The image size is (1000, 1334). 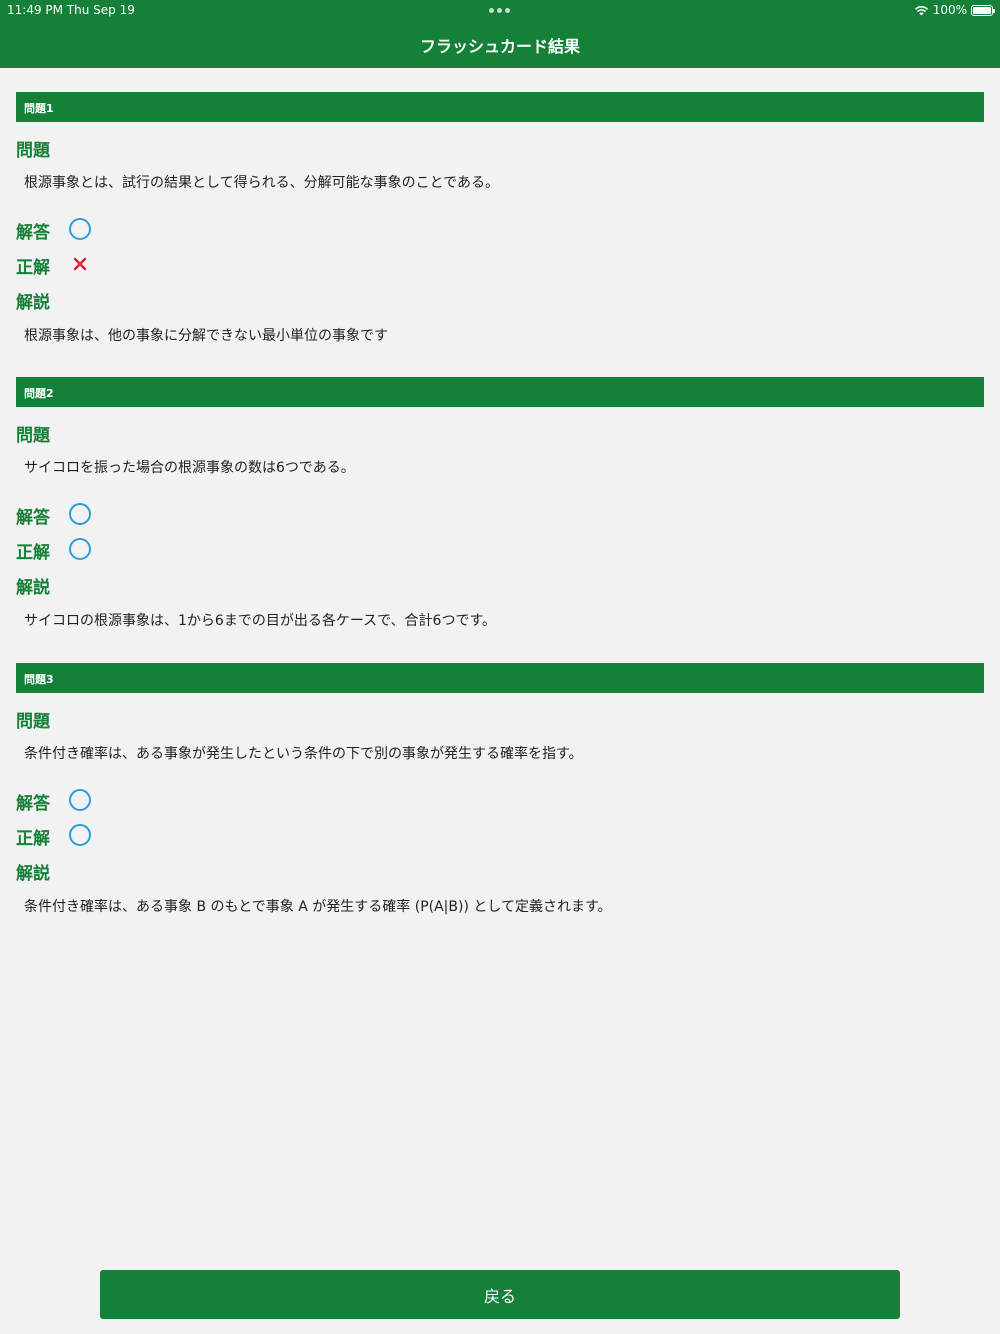 What do you see at coordinates (500, 392) in the screenshot?
I see `question-header-bar: 問題2` at bounding box center [500, 392].